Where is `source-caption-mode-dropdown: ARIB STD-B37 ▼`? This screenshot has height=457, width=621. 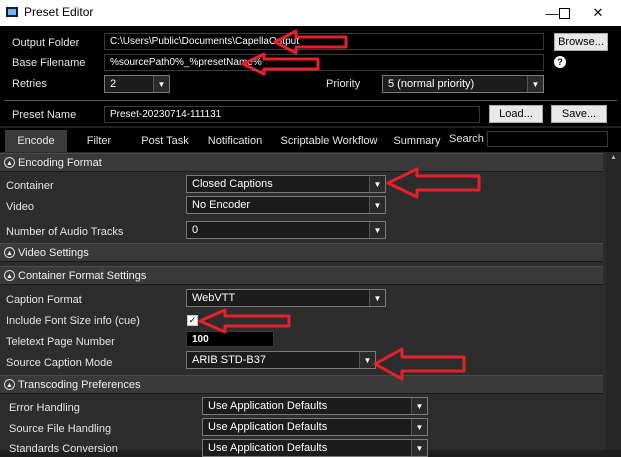
source-caption-mode-dropdown: ARIB STD-B37 ▼ is located at coordinates (281, 360).